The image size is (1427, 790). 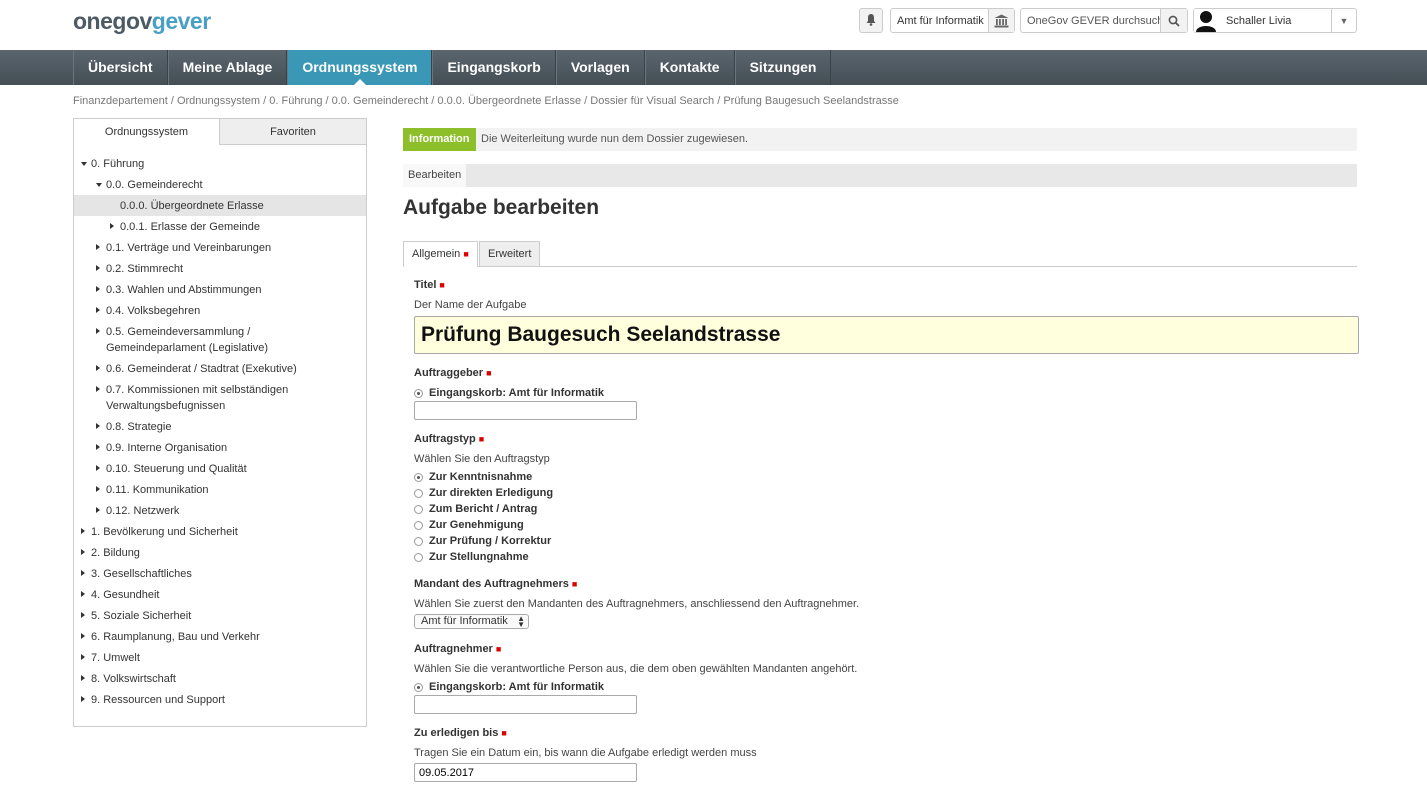 I want to click on task-type-option: Zur direkten Erledigung, so click(x=483, y=493).